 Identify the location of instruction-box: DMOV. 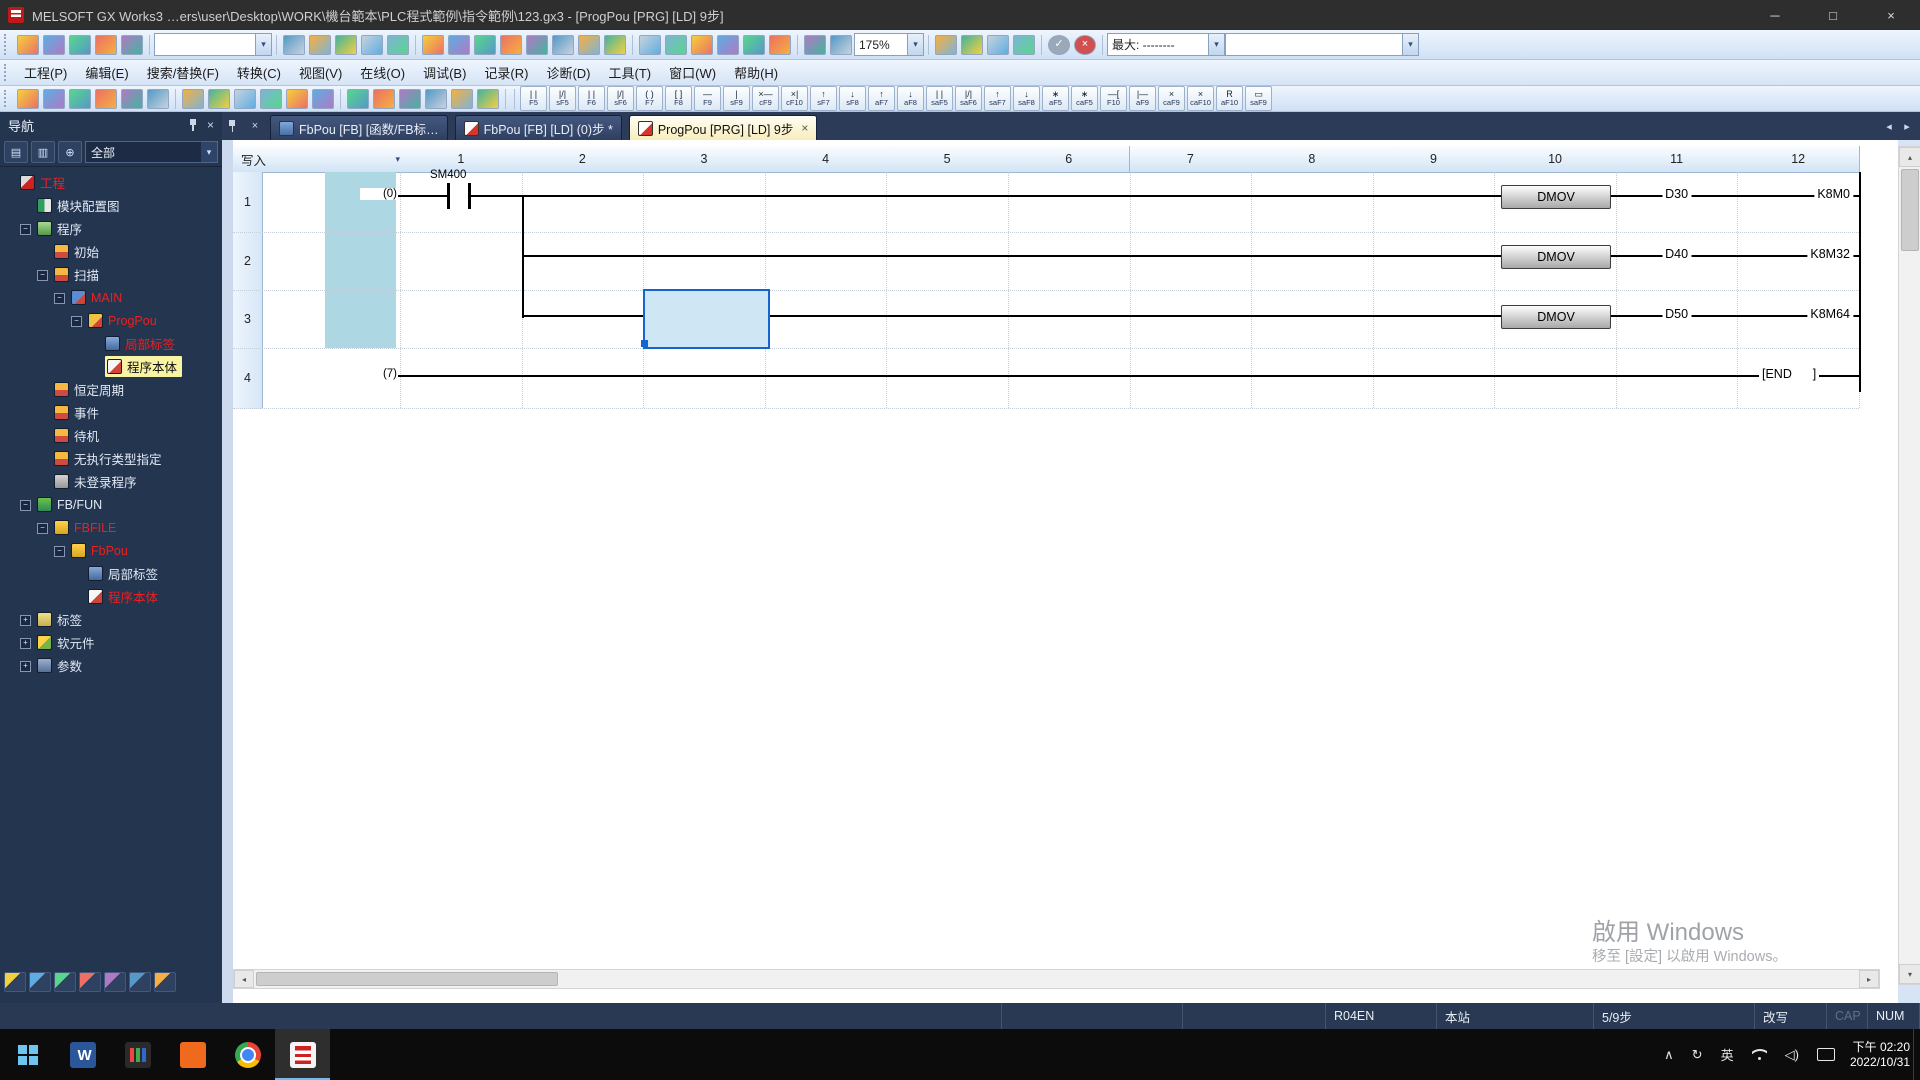
(1556, 317).